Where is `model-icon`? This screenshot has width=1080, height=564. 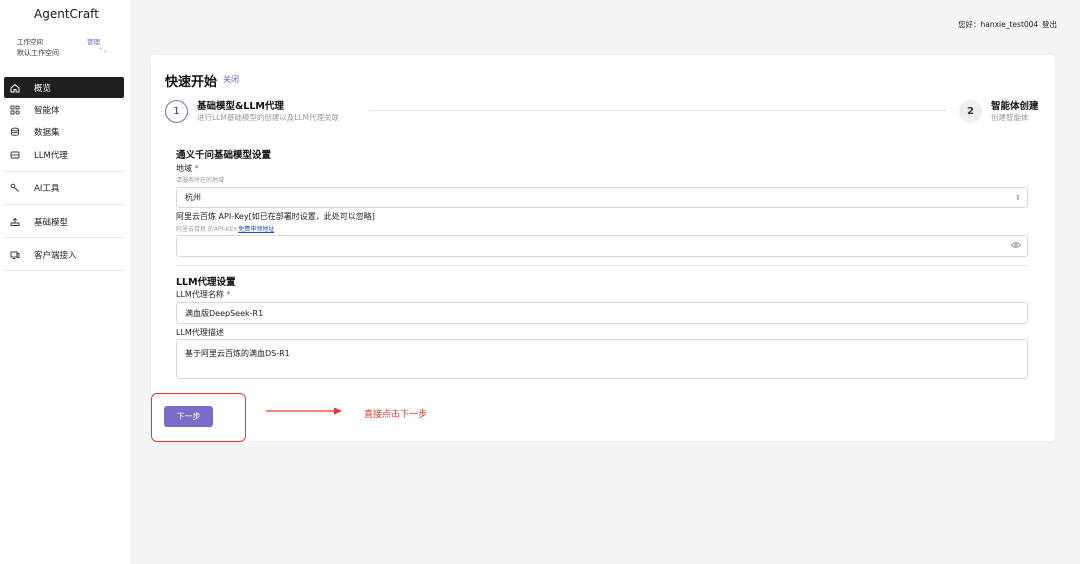 model-icon is located at coordinates (15, 222).